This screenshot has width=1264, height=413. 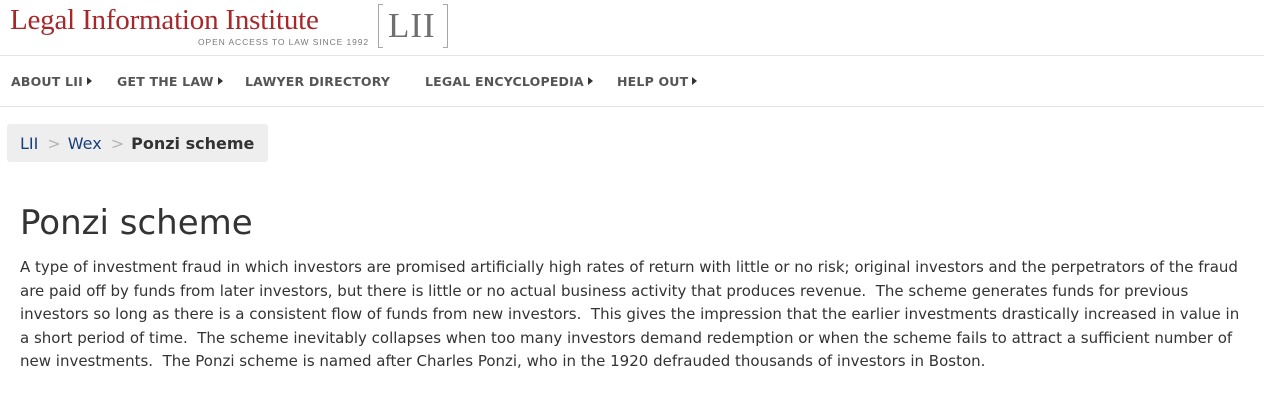 What do you see at coordinates (29, 143) in the screenshot?
I see `breadcrumb-link-lii: LII` at bounding box center [29, 143].